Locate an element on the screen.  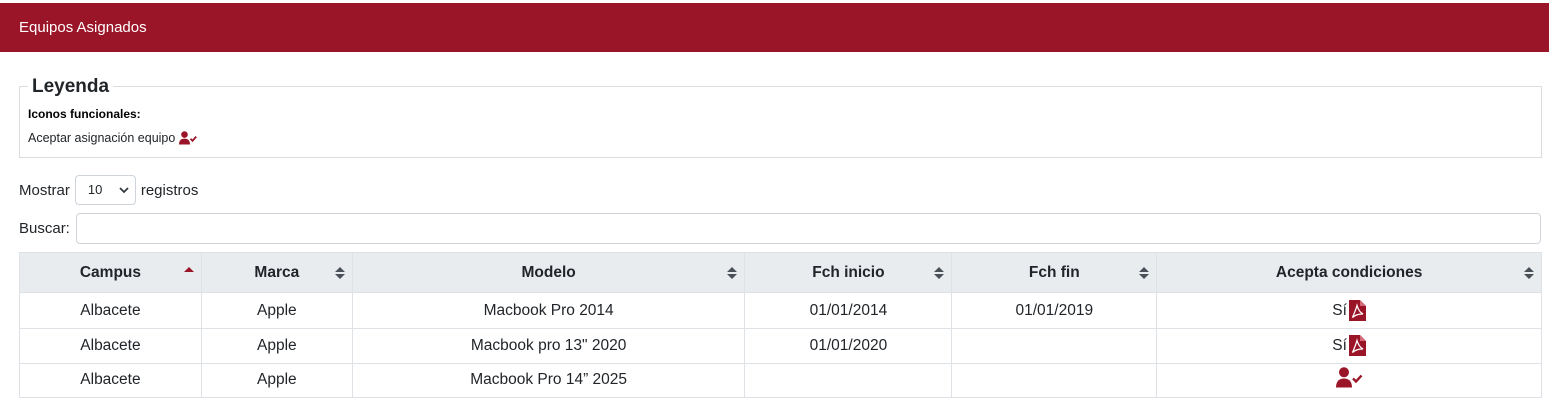
search-control: Buscar: is located at coordinates (780, 228).